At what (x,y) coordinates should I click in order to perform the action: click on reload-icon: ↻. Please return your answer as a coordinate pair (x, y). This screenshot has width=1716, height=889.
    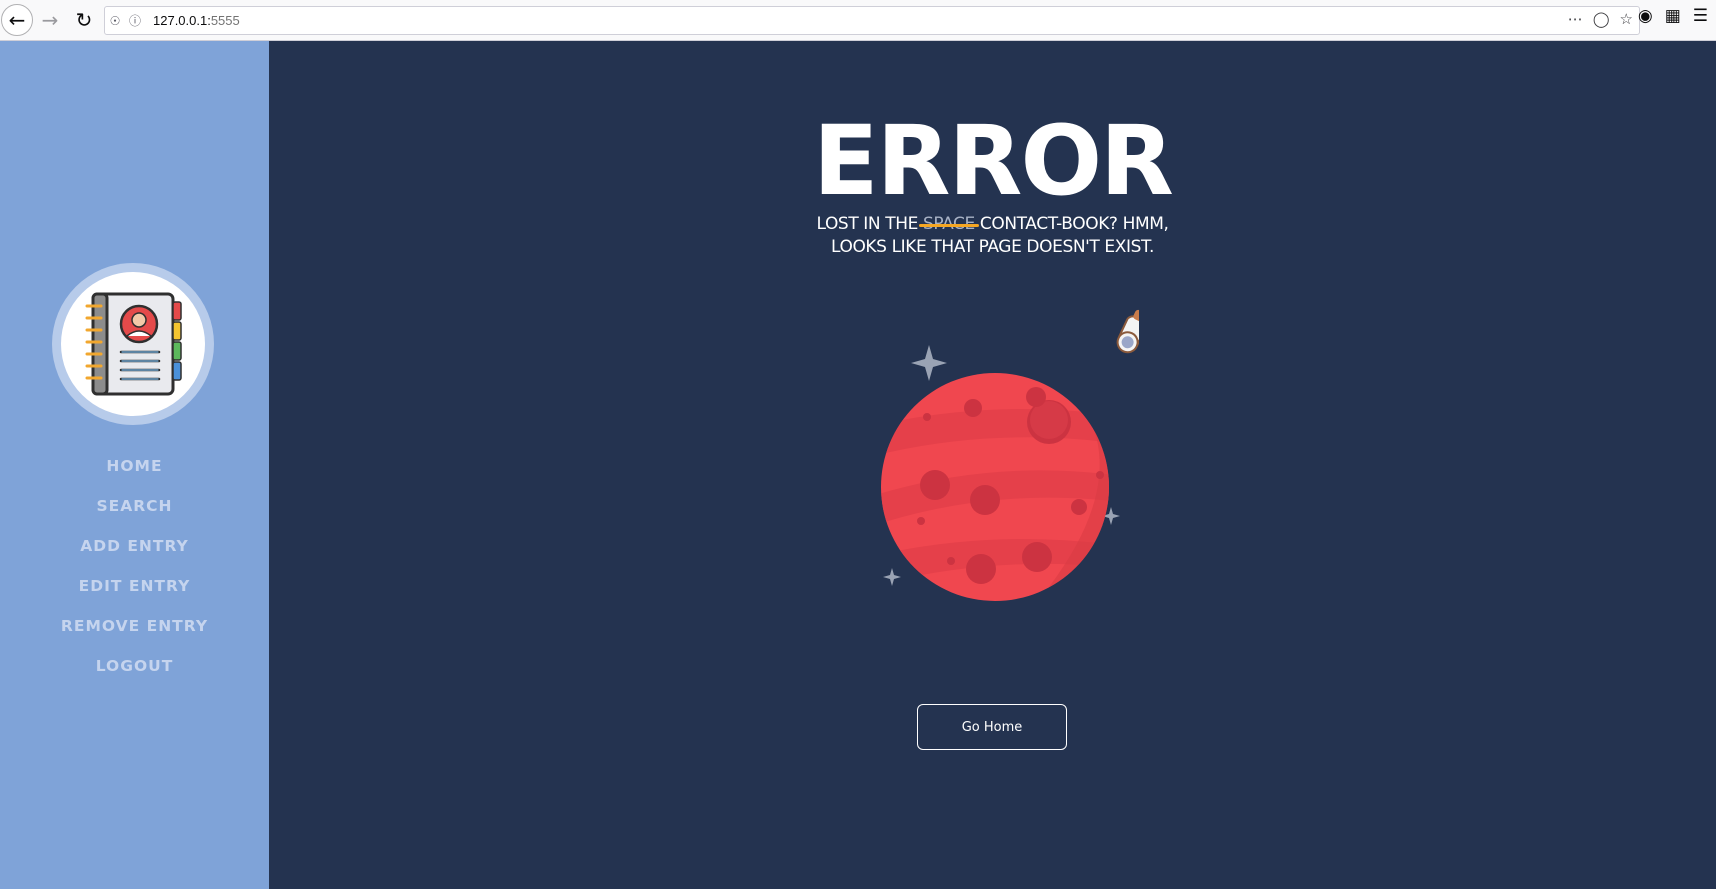
    Looking at the image, I should click on (84, 20).